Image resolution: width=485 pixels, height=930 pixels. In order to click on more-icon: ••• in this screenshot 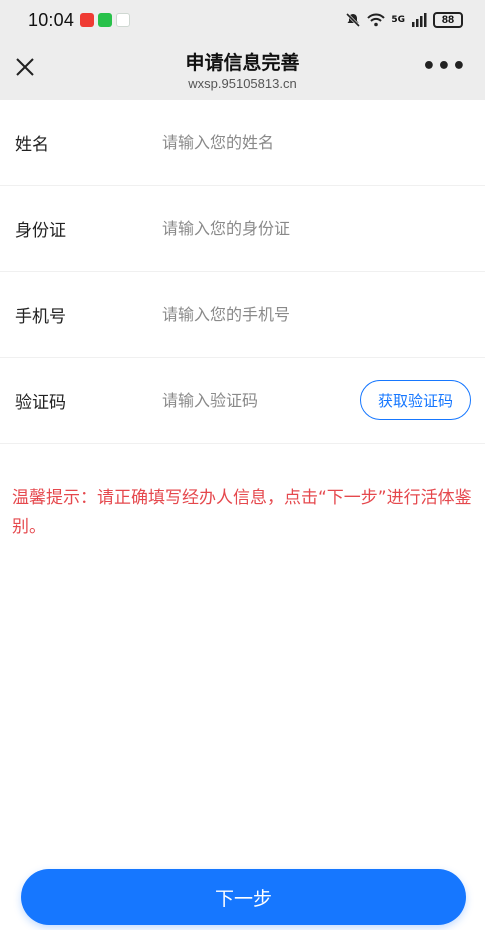, I will do `click(444, 67)`.